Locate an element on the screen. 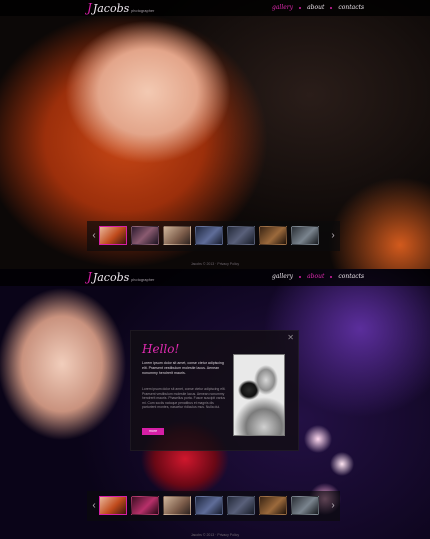 The height and width of the screenshot is (539, 430). photographer-photo is located at coordinates (259, 395).